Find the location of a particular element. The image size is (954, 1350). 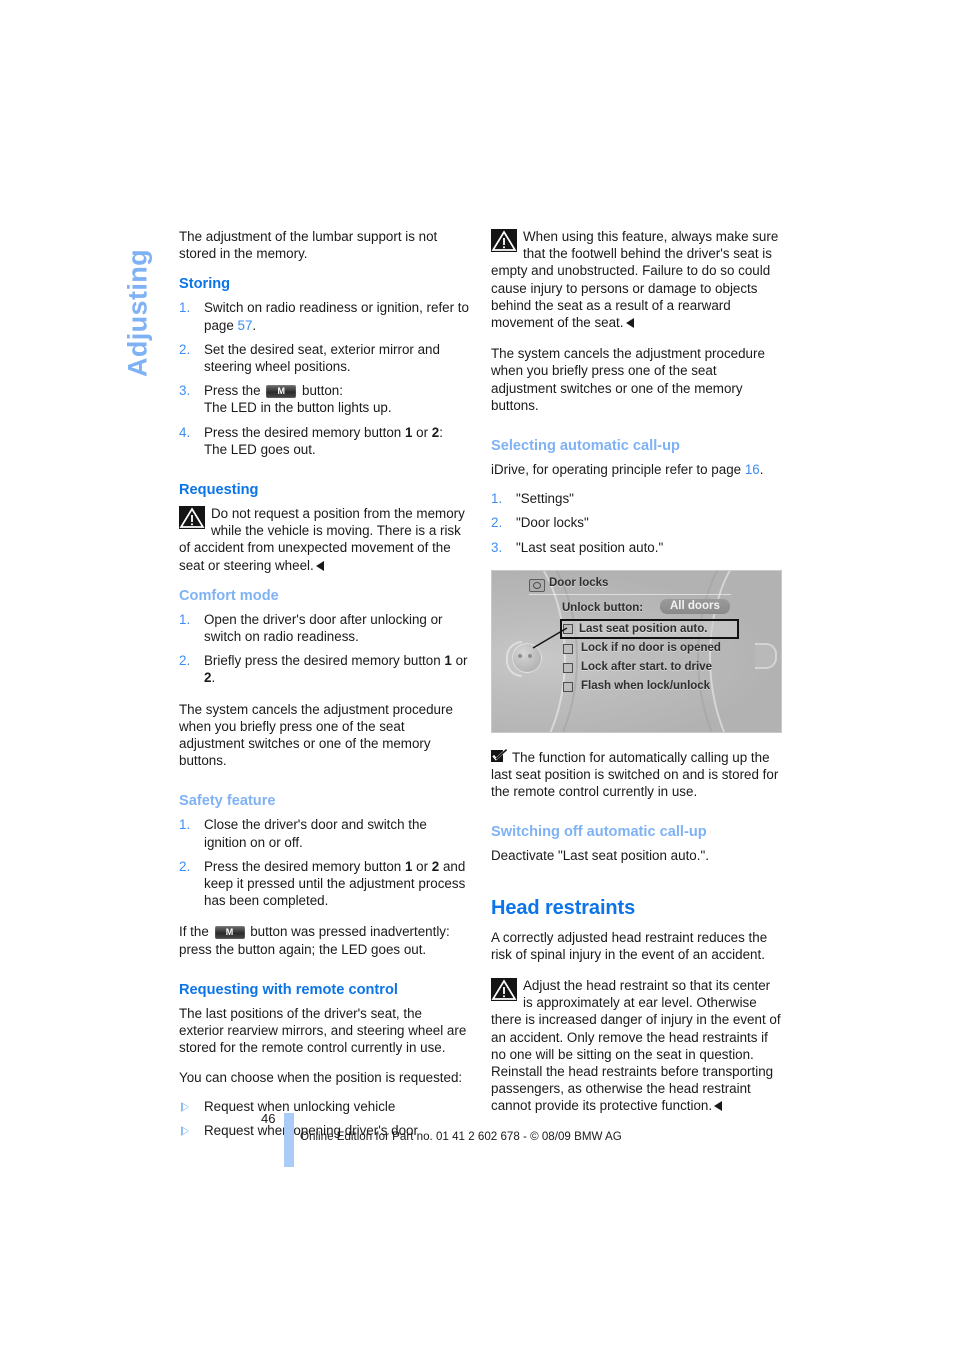

heading-safety-feature: Safety feature is located at coordinates (227, 801).